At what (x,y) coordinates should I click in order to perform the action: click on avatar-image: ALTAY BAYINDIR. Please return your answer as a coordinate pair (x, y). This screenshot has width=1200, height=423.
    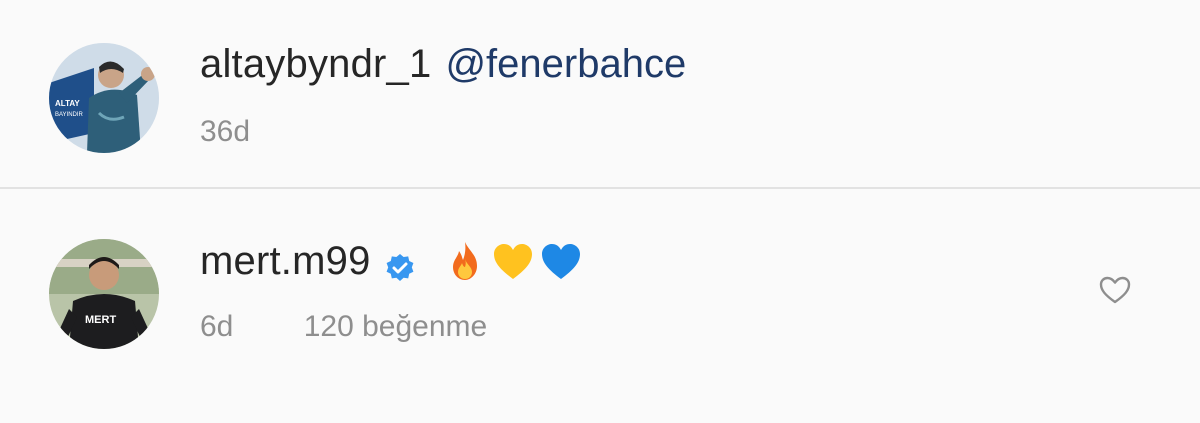
    Looking at the image, I should click on (104, 98).